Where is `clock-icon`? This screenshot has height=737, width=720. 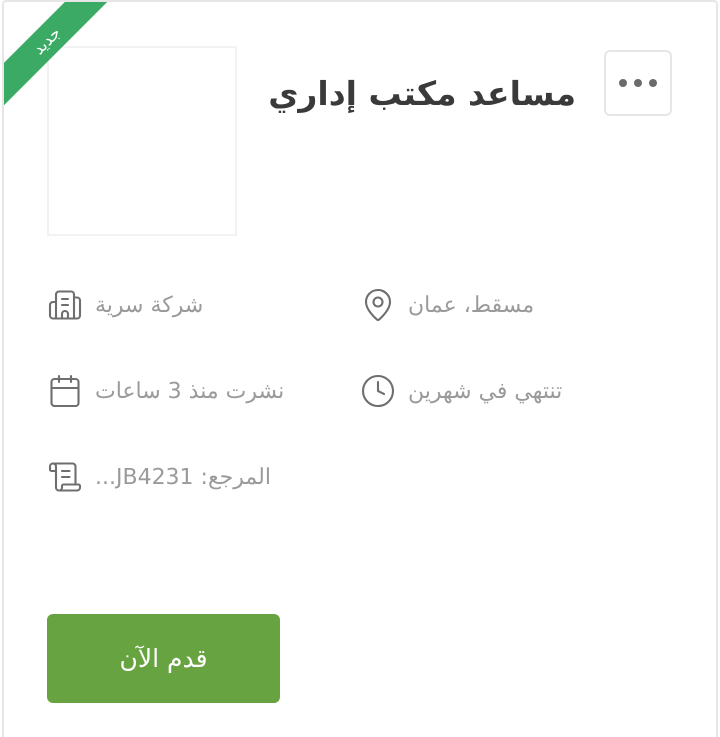 clock-icon is located at coordinates (378, 391).